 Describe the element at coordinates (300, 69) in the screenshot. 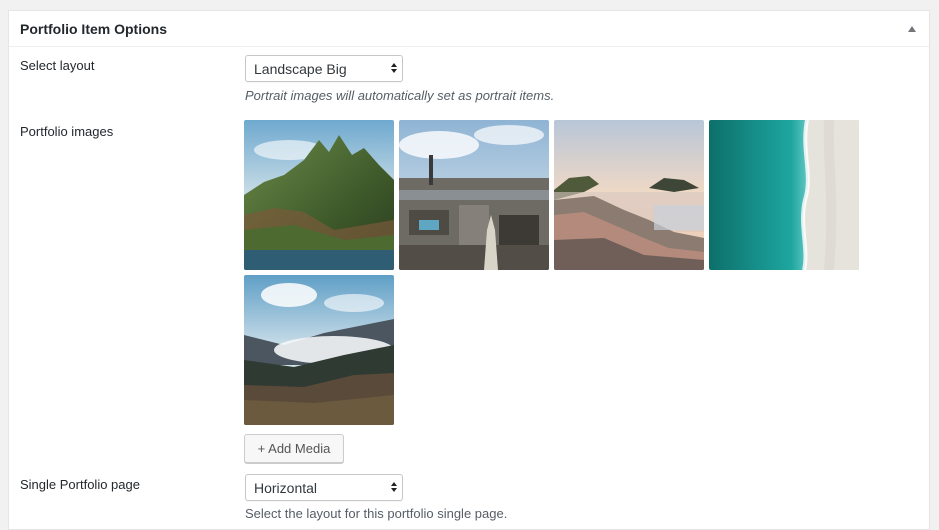

I see `layout-select-value: Landscape Big` at that location.